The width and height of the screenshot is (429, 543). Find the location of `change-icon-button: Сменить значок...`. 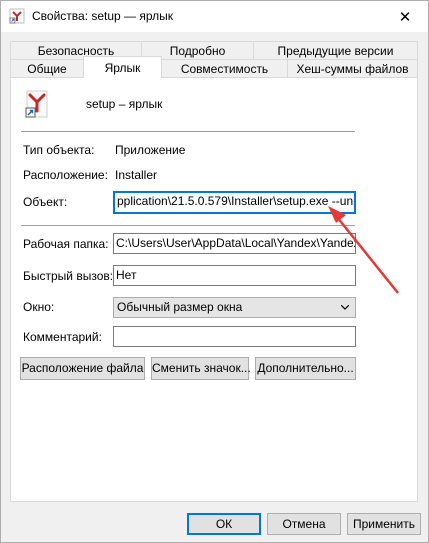

change-icon-button: Сменить значок... is located at coordinates (201, 368).